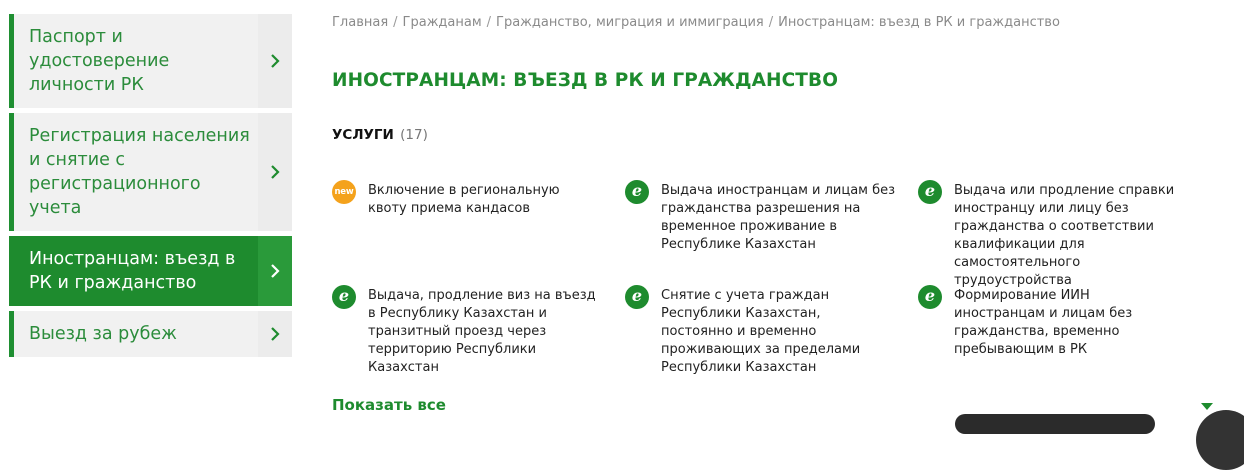  What do you see at coordinates (1220, 440) in the screenshot?
I see `chat-button` at bounding box center [1220, 440].